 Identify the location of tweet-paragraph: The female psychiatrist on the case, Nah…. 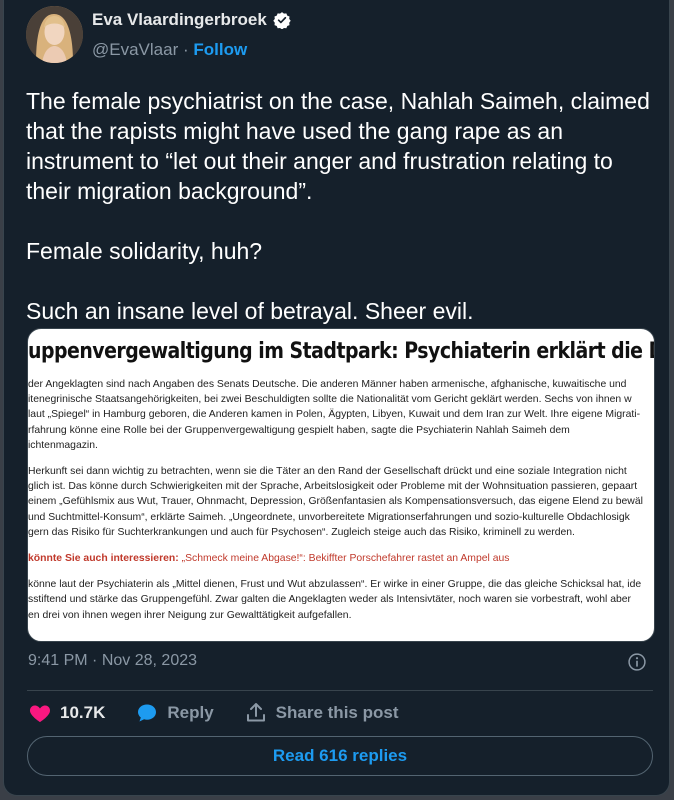
(338, 146).